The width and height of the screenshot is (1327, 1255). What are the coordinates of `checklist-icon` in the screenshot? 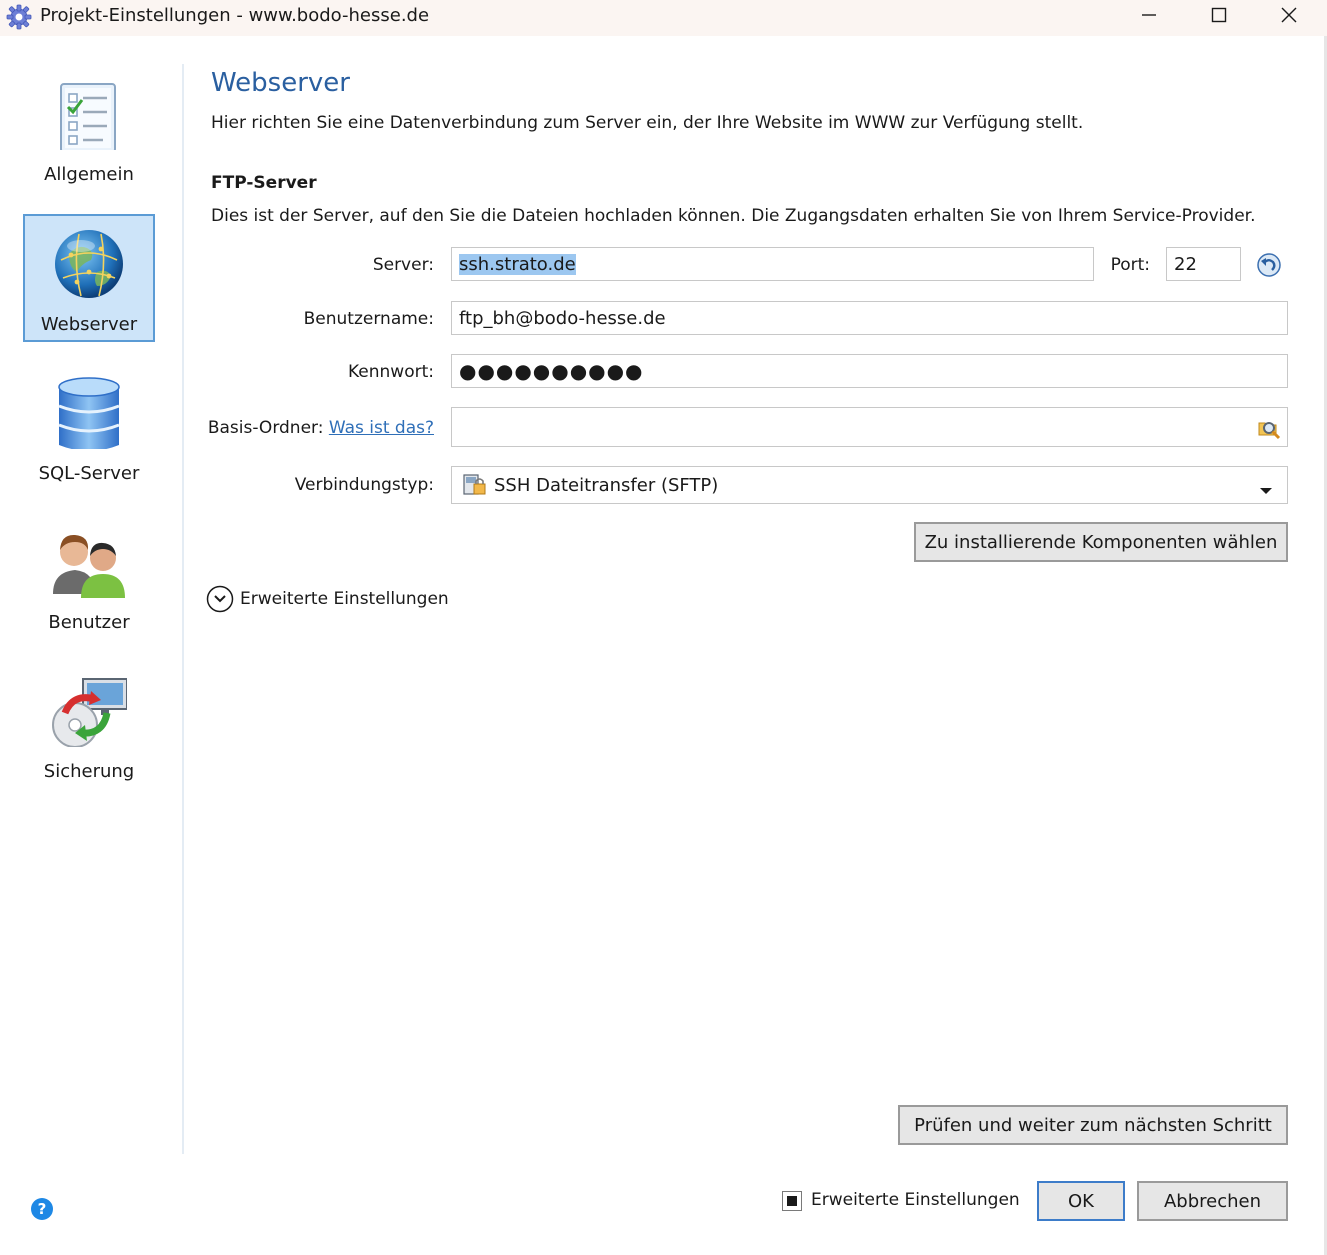 It's located at (89, 113).